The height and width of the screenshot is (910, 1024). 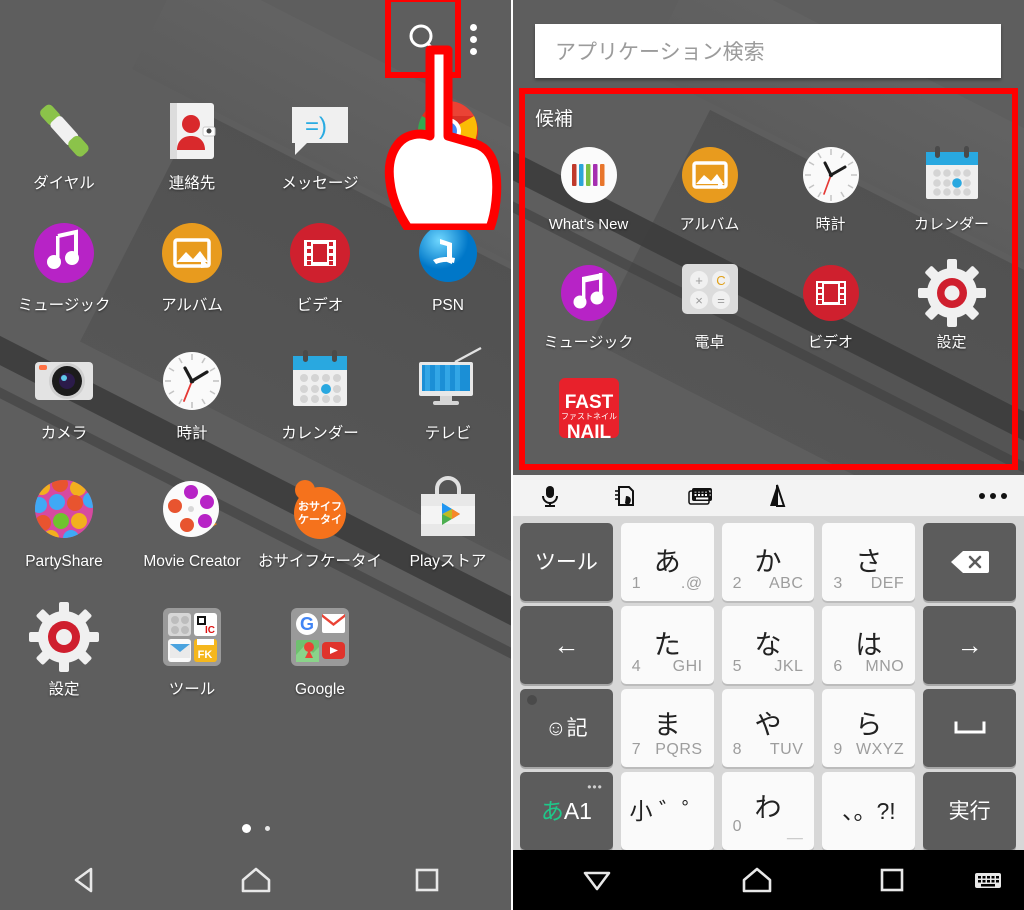 I want to click on app-label: おサイフケータイ, so click(x=319, y=561).